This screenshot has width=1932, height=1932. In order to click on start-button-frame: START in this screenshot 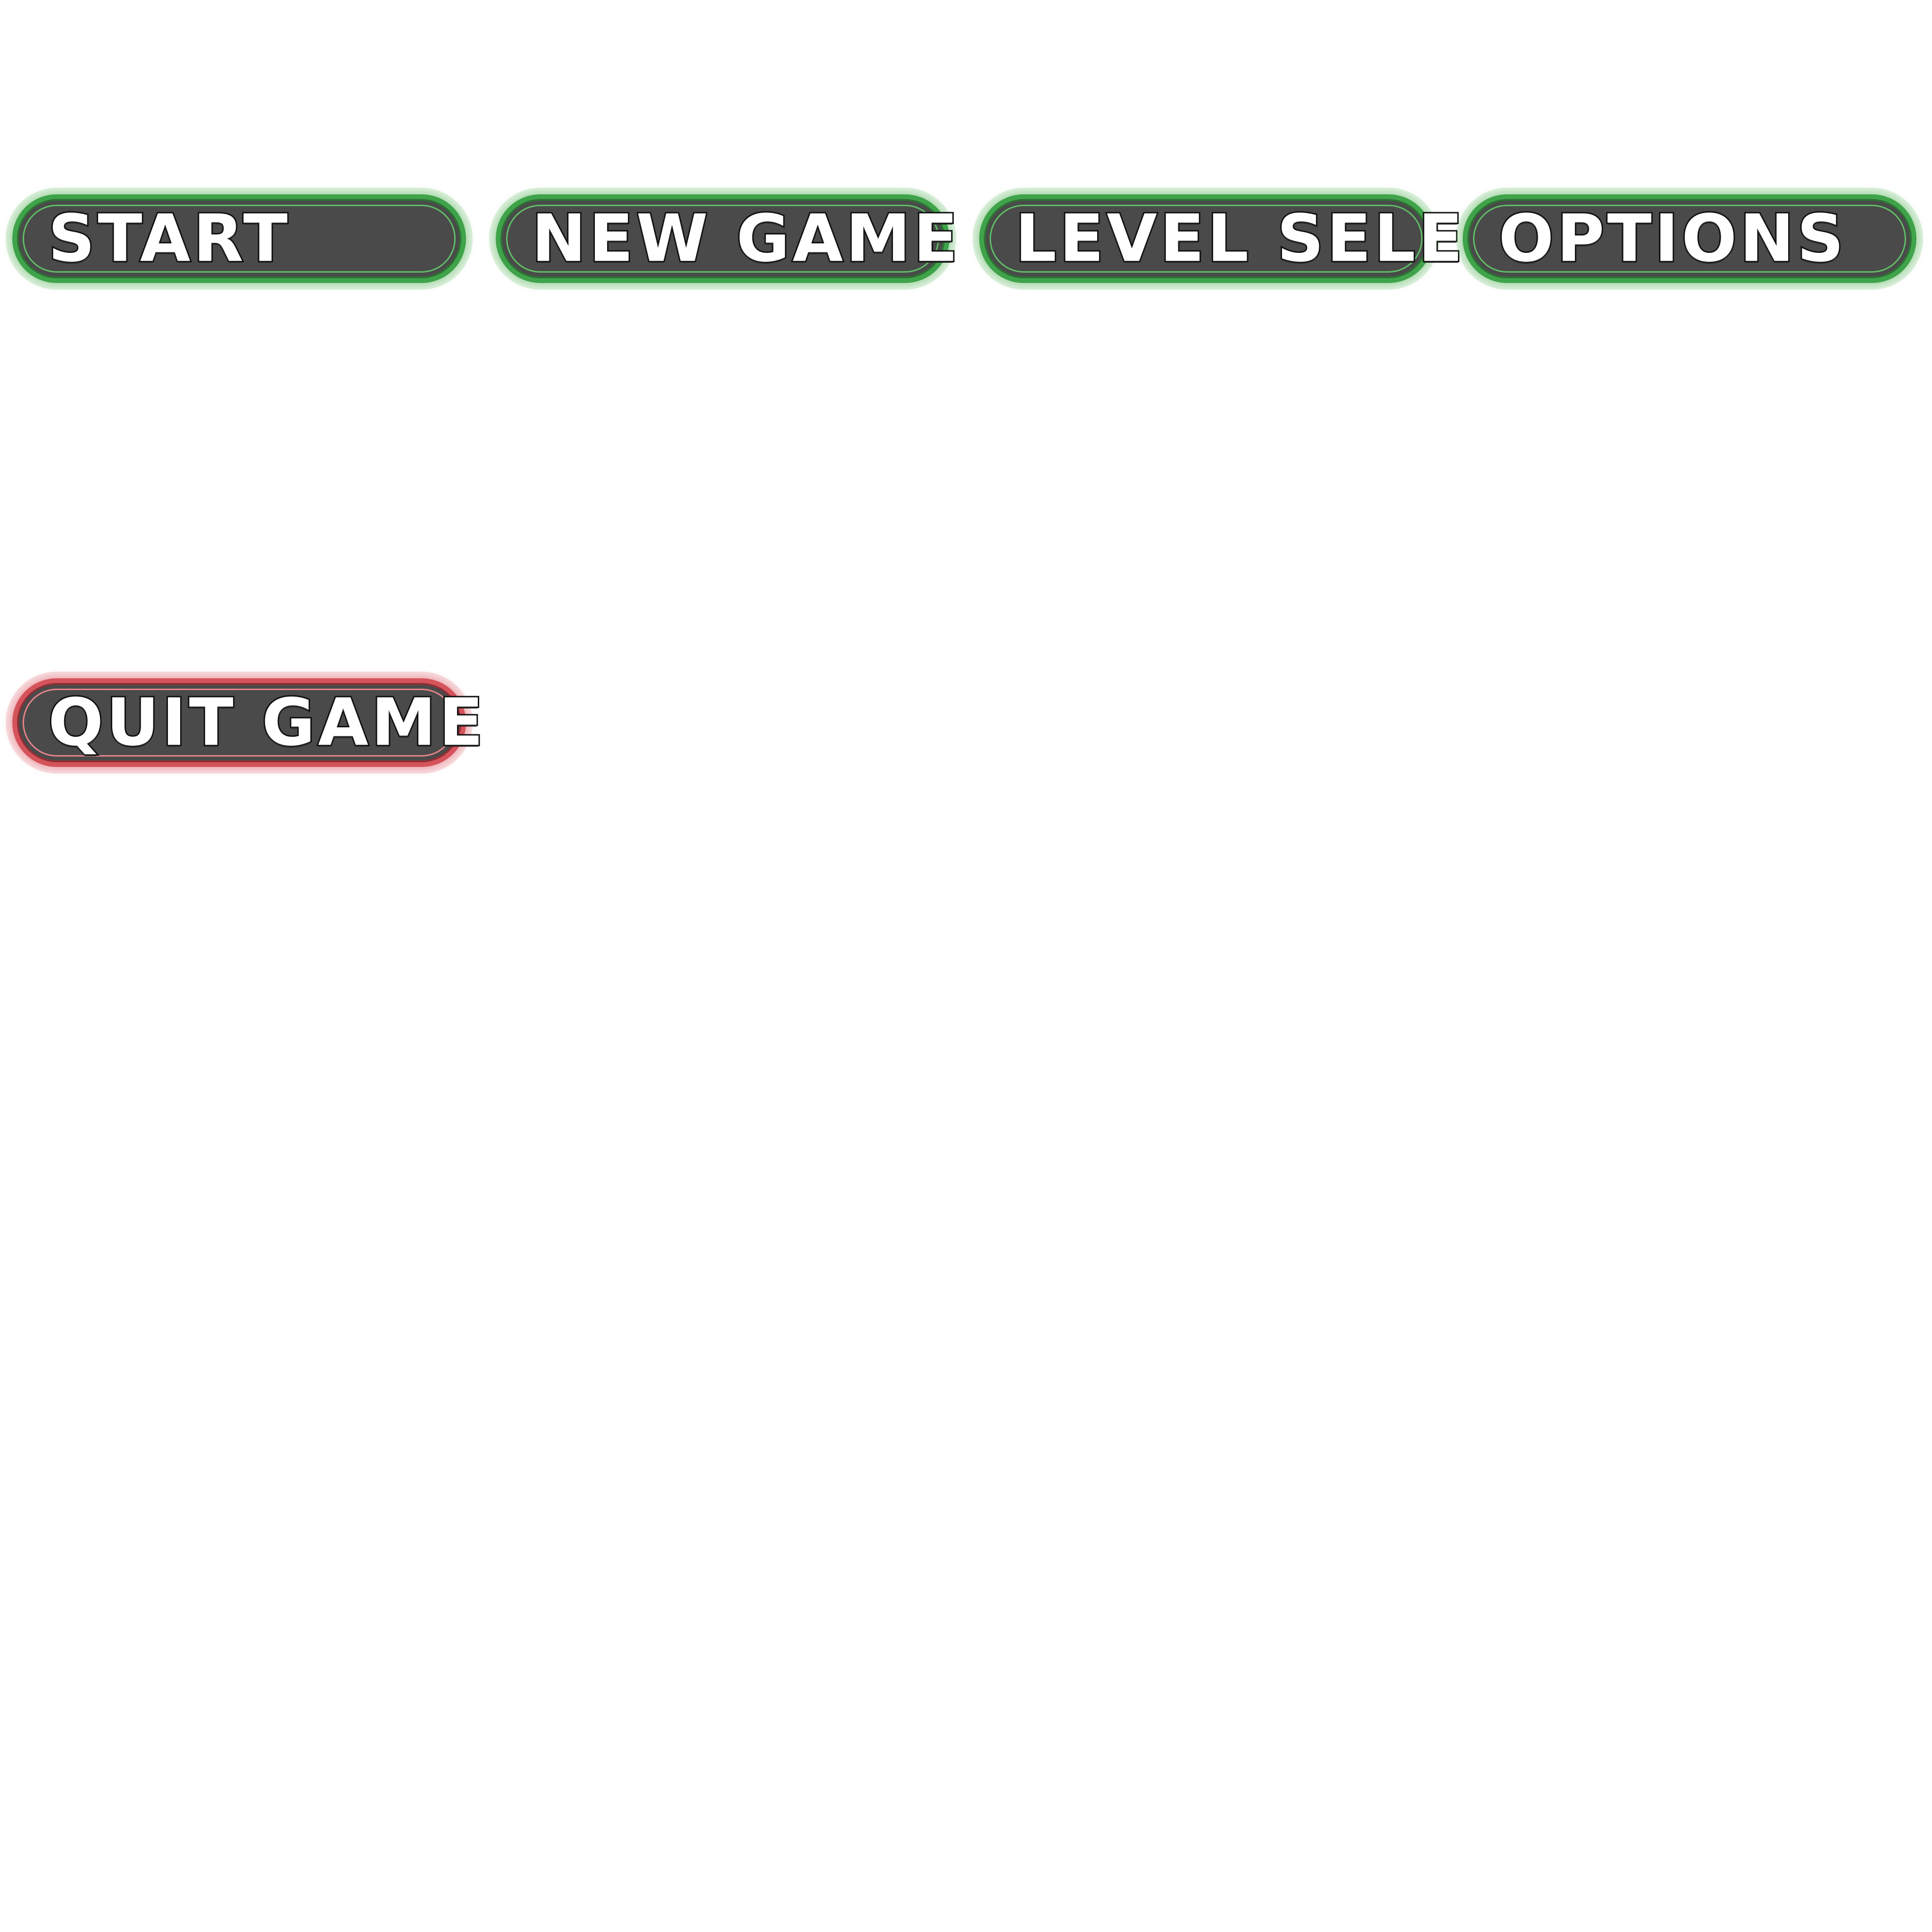, I will do `click(239, 239)`.